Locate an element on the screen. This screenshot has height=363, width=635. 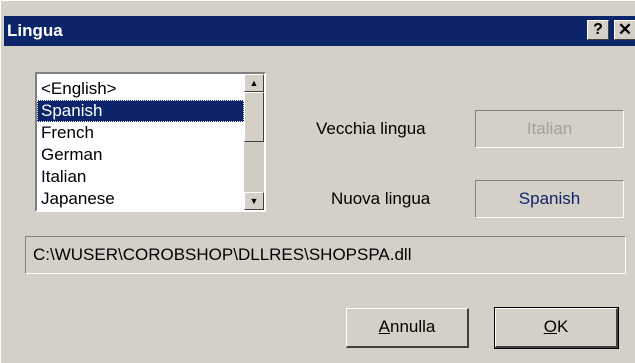
ok-button: OK is located at coordinates (556, 328).